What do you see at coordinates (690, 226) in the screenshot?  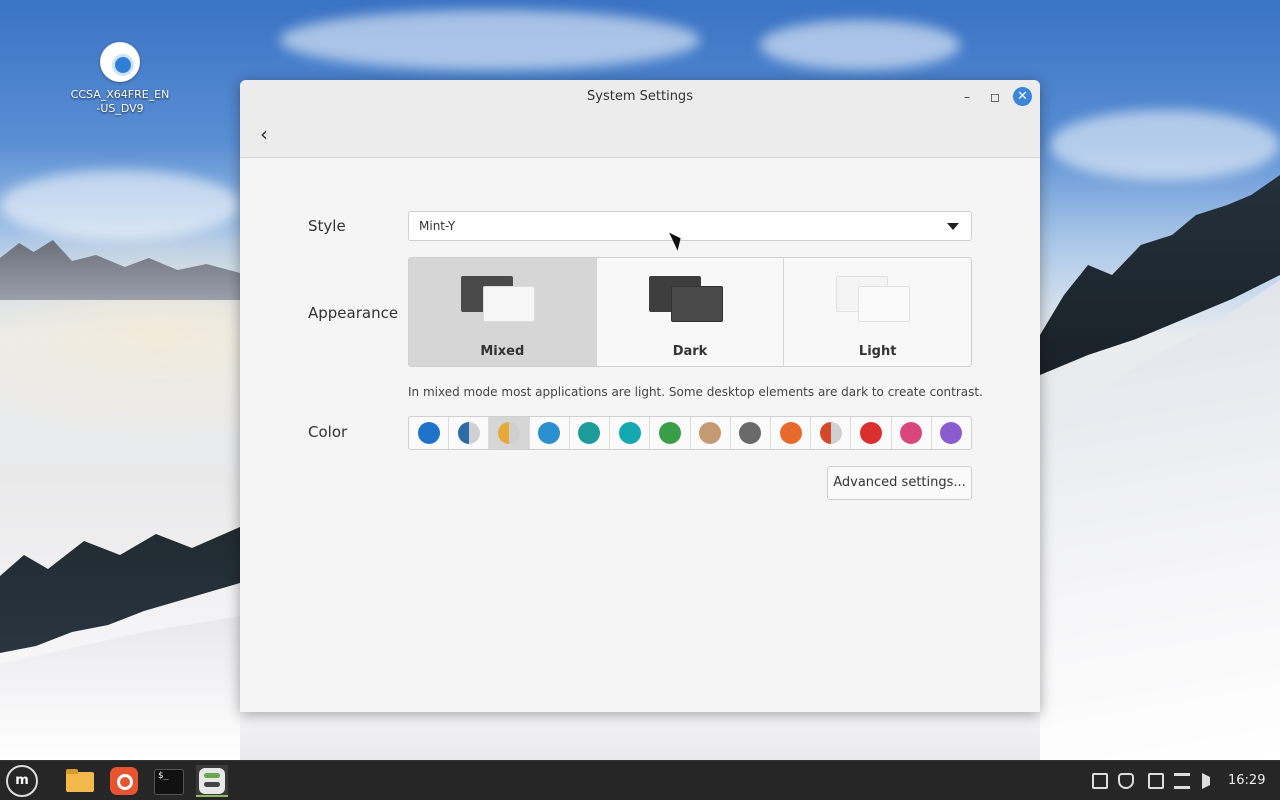 I see `style-dropdown: Mint-Y` at bounding box center [690, 226].